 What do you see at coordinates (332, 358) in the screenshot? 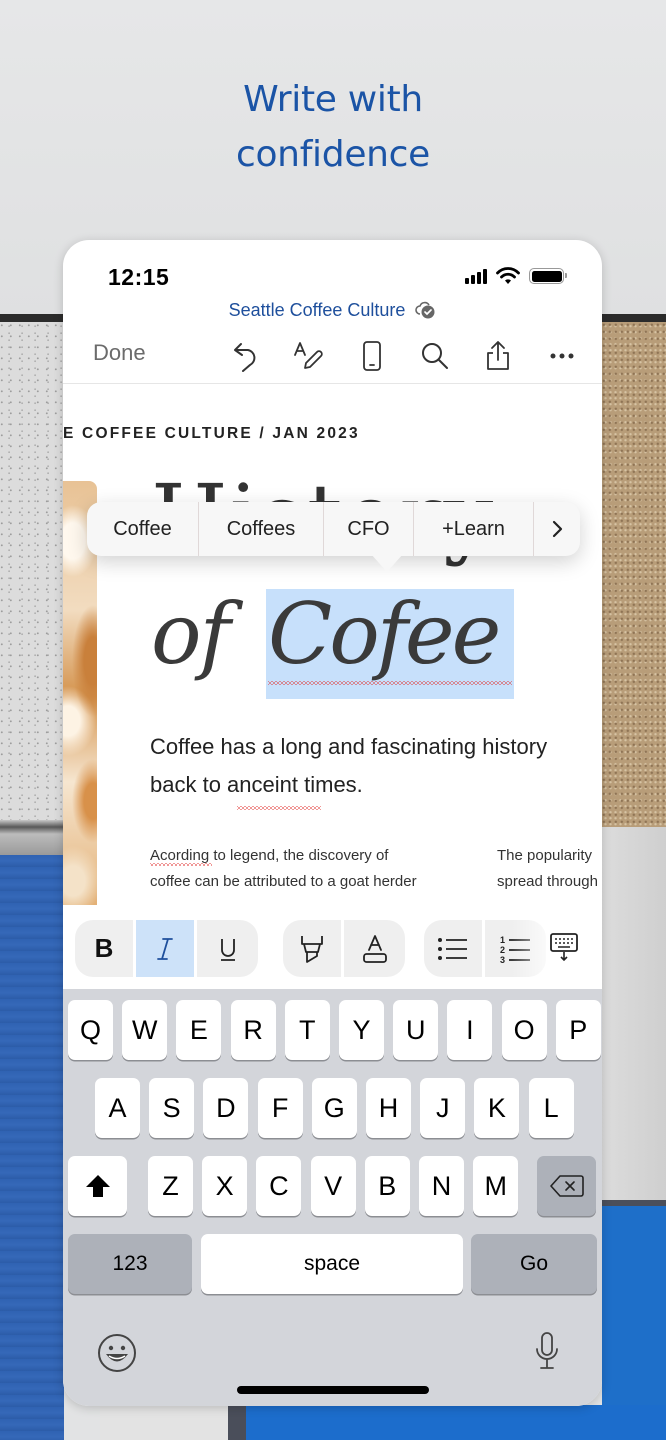
I see `app-toolbar: Done` at bounding box center [332, 358].